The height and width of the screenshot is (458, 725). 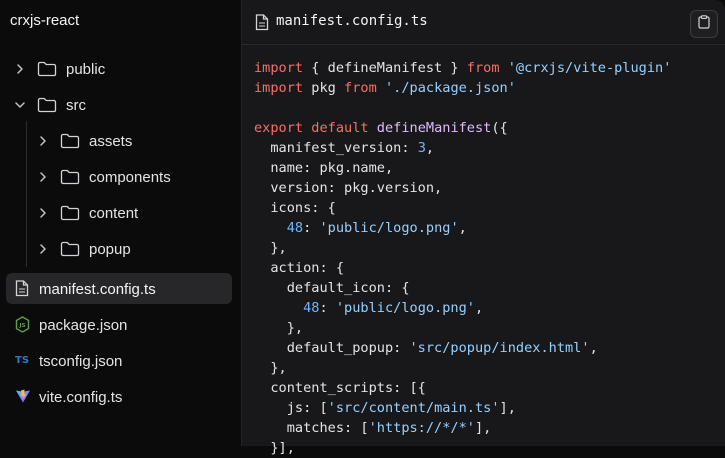 I want to click on code-line: }],, so click(x=462, y=448).